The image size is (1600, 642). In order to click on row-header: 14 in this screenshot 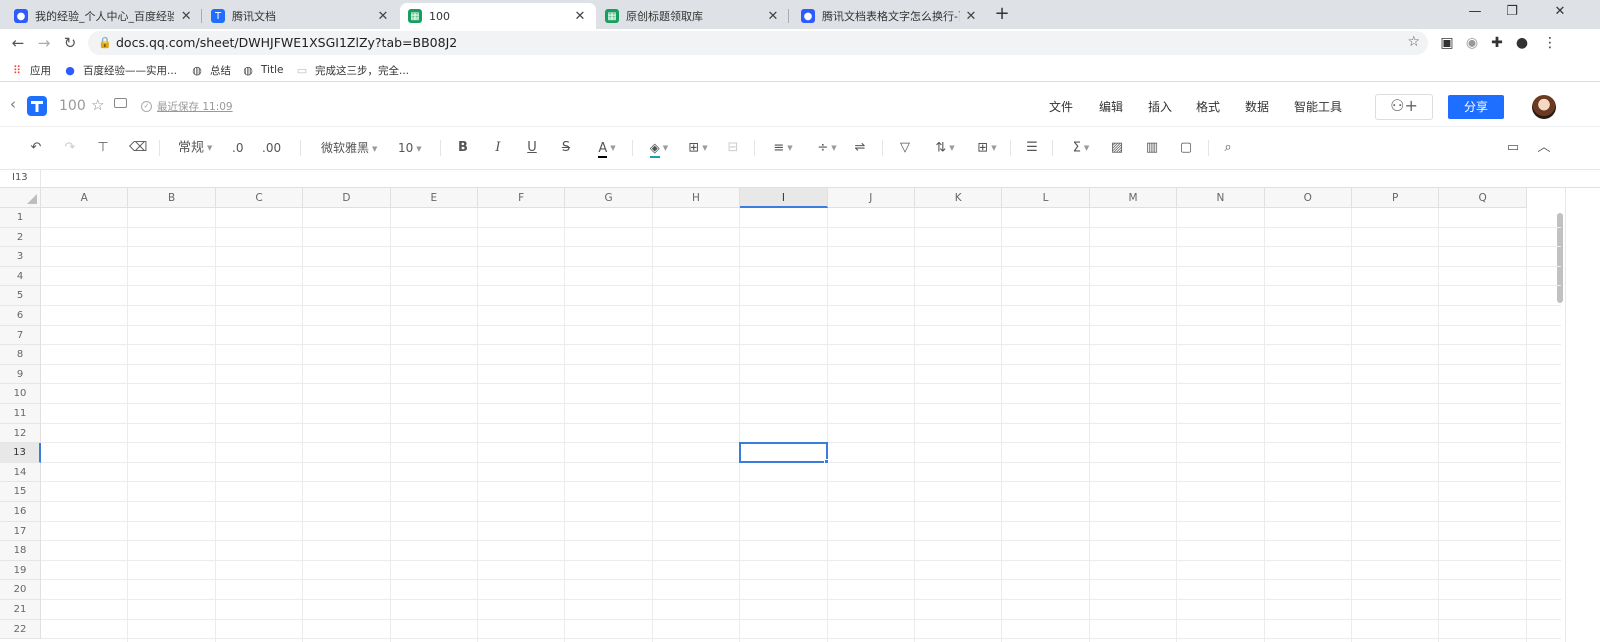, I will do `click(20, 472)`.